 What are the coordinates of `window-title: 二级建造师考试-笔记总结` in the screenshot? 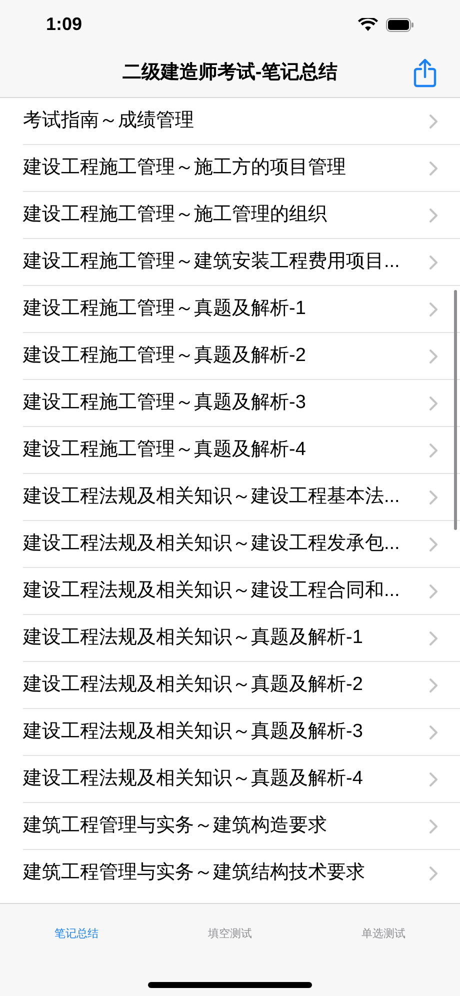 It's located at (230, 72).